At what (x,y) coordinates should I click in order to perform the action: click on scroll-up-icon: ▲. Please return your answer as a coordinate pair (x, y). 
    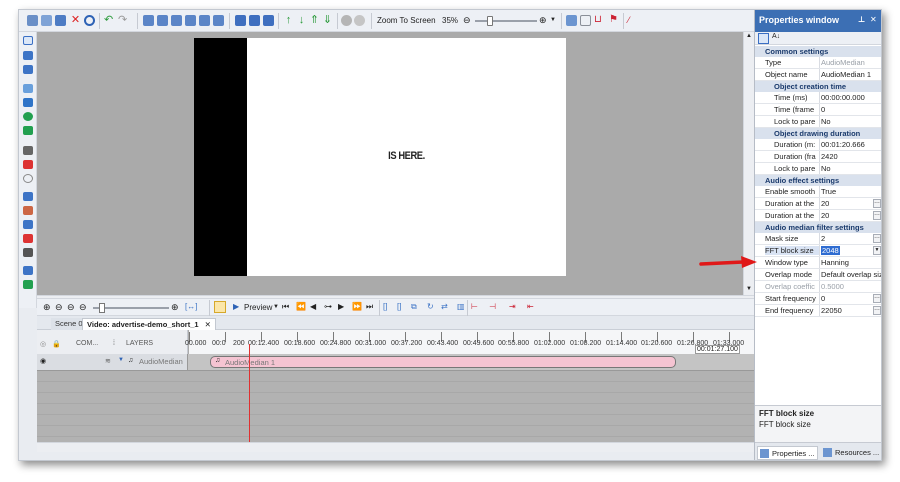
    Looking at the image, I should click on (749, 36).